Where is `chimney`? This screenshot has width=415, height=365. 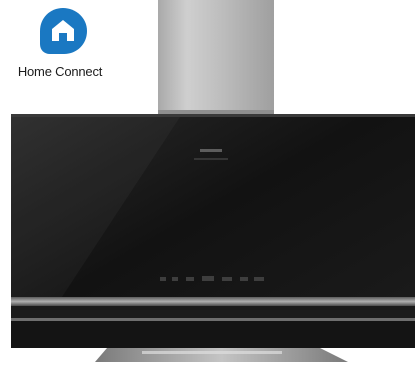
chimney is located at coordinates (216, 57).